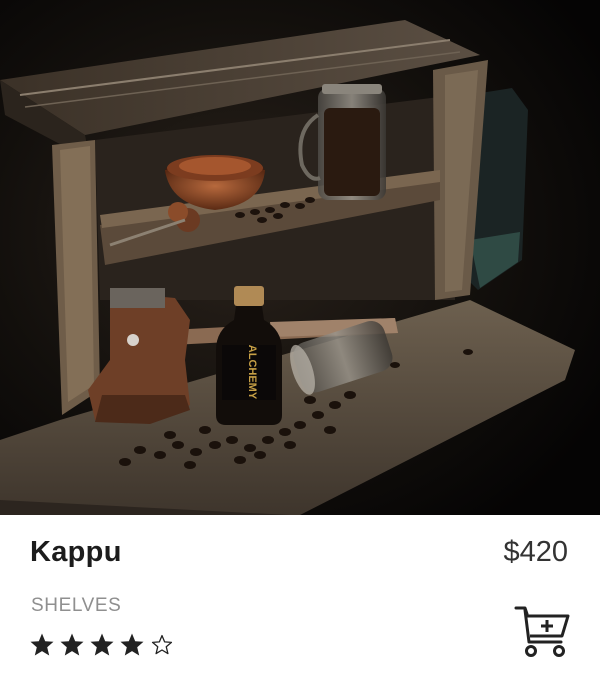 This screenshot has width=600, height=692. I want to click on star-rating, so click(102, 645).